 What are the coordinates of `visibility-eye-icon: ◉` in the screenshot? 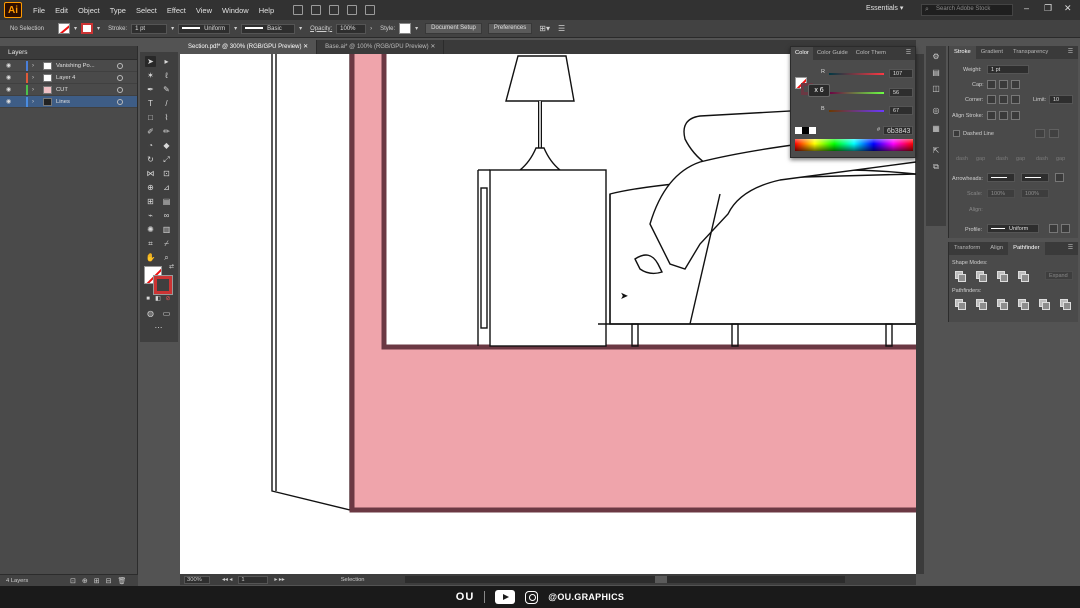 It's located at (10, 77).